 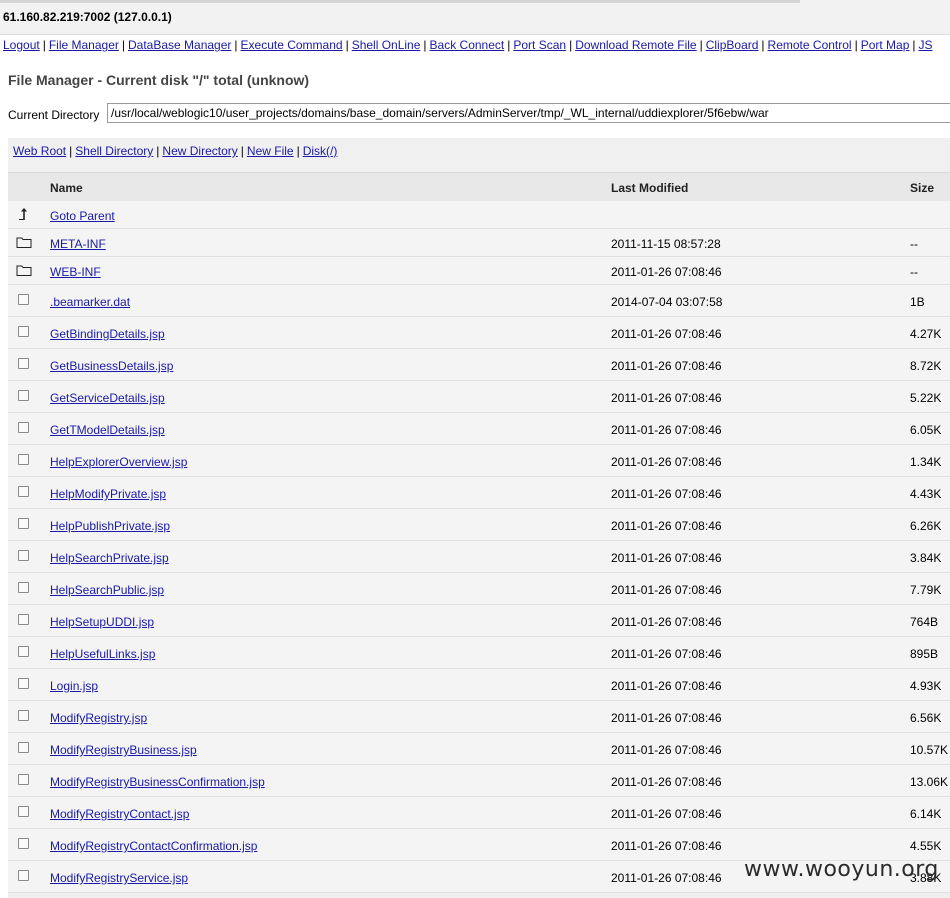 I want to click on file-name-link: HelpPublishPrivate.jsp, so click(x=110, y=526).